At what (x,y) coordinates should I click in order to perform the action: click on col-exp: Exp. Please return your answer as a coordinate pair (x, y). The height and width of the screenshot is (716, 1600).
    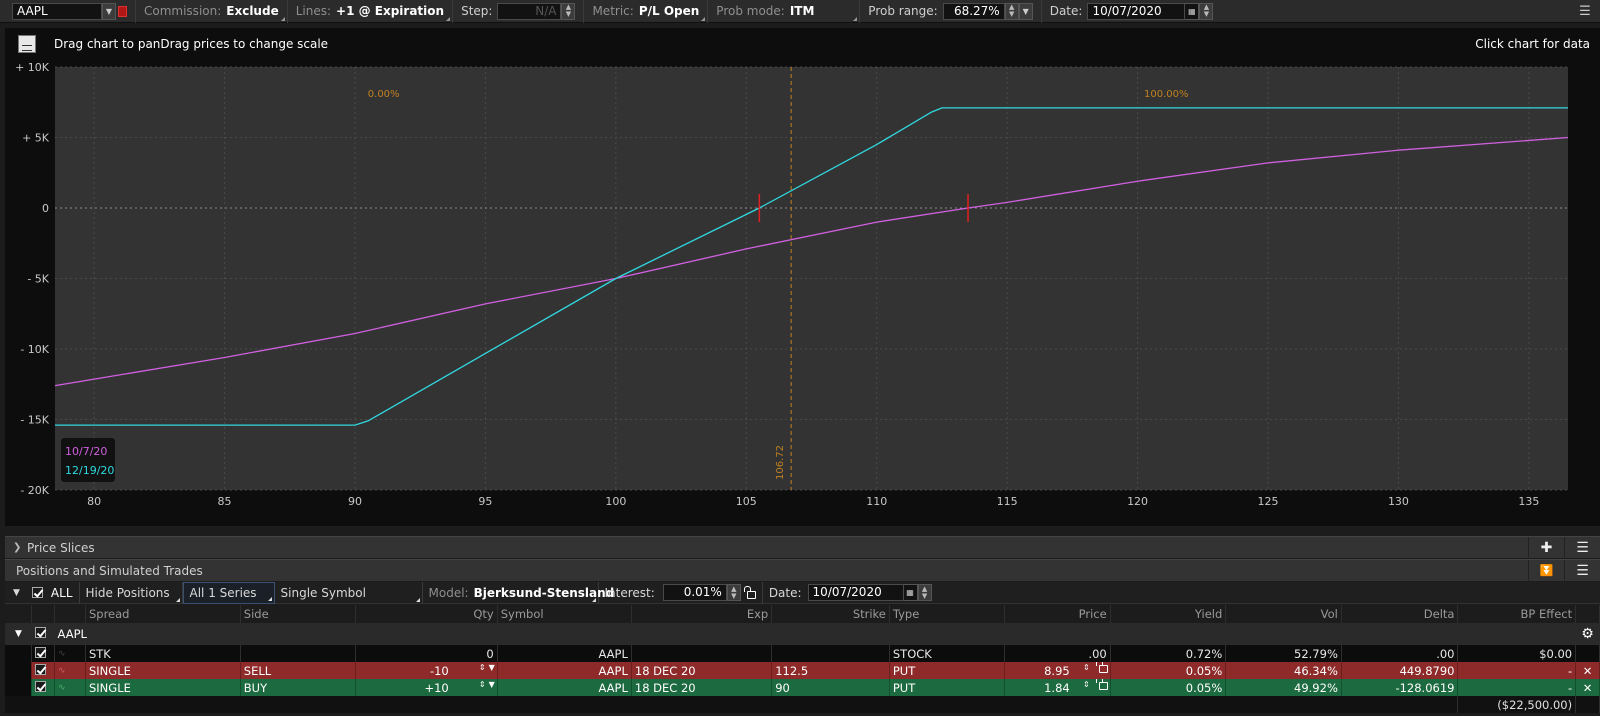
    Looking at the image, I should click on (702, 614).